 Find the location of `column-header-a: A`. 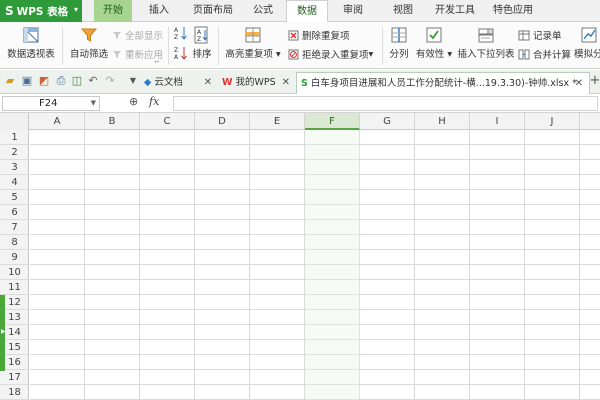

column-header-a: A is located at coordinates (57, 121).